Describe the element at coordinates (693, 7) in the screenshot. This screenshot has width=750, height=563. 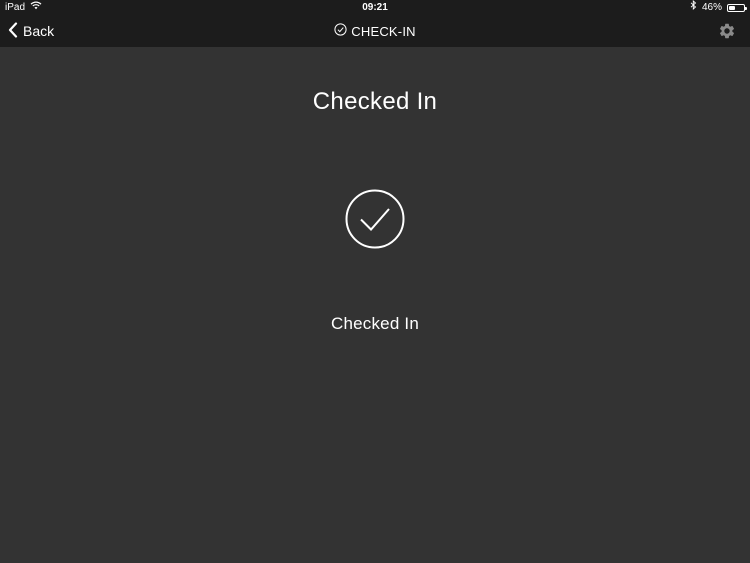
I see `bluetooth-icon` at that location.